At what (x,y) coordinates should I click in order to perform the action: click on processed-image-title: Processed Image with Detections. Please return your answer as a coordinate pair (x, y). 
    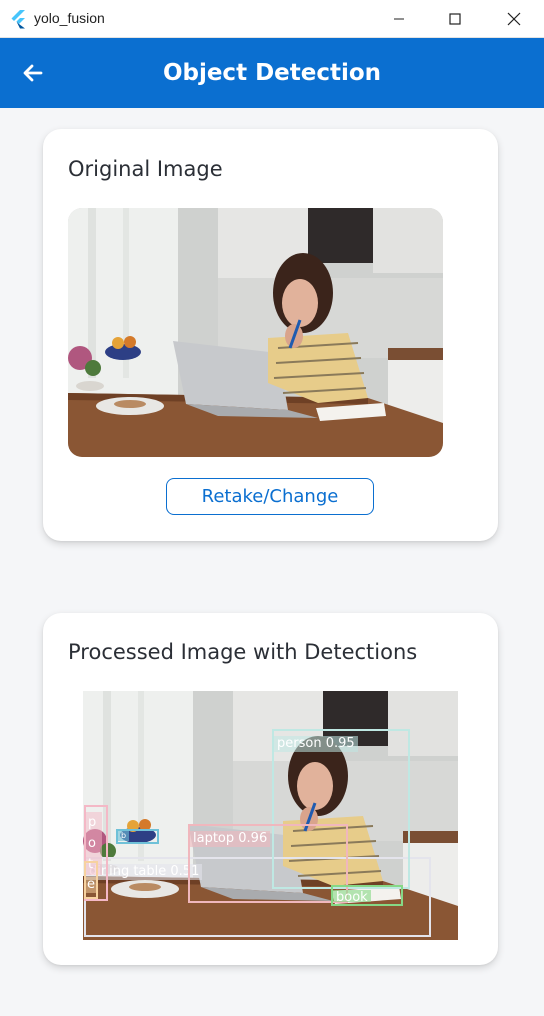
    Looking at the image, I should click on (243, 652).